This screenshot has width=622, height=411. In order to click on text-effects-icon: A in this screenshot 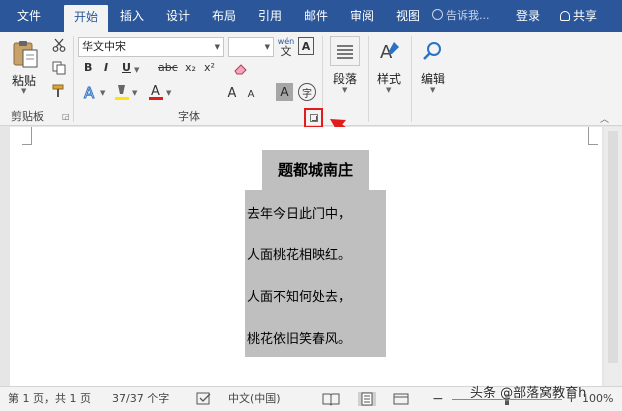, I will do `click(90, 92)`.